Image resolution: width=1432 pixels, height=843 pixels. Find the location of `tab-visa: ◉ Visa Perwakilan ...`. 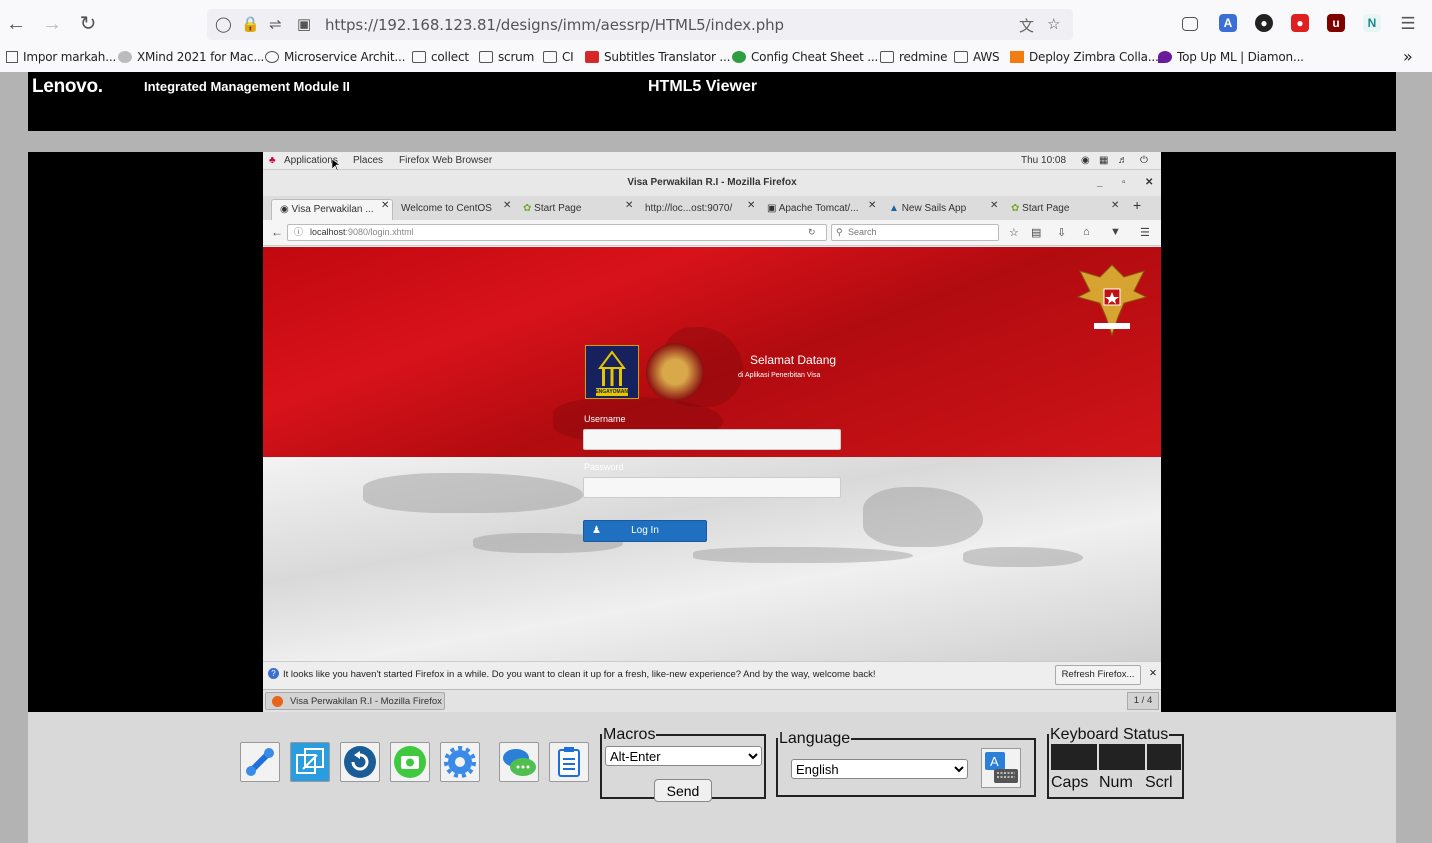

tab-visa: ◉ Visa Perwakilan ... is located at coordinates (332, 209).